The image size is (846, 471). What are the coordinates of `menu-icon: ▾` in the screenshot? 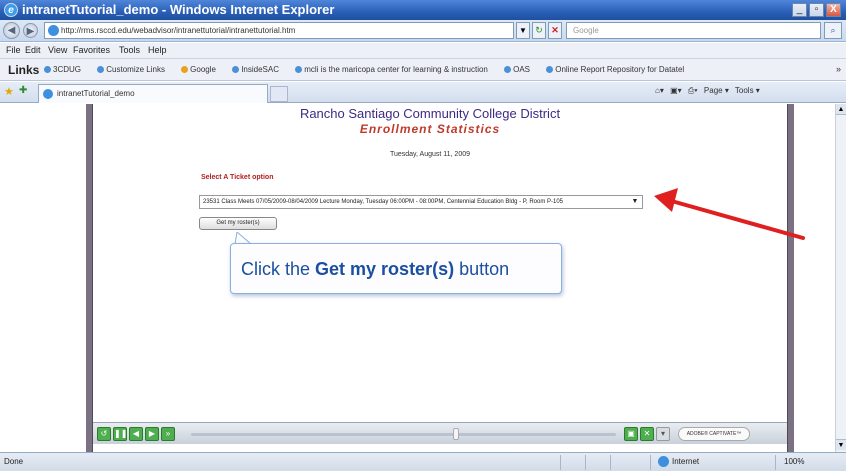 It's located at (663, 434).